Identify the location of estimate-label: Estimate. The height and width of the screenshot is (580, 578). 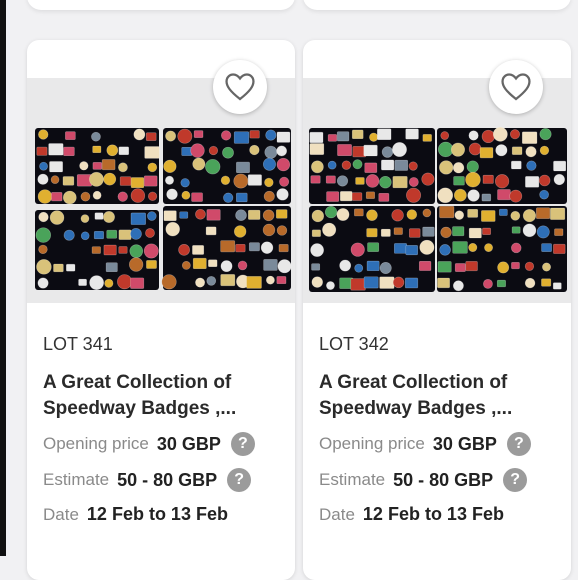
(76, 479).